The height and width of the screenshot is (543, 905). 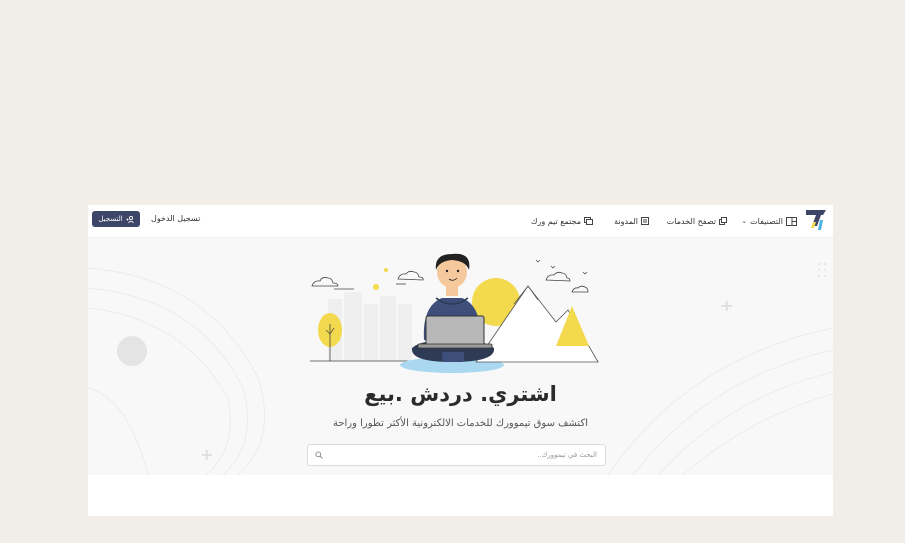 I want to click on nav-browse-services: تصفح الخدمات, so click(x=697, y=221).